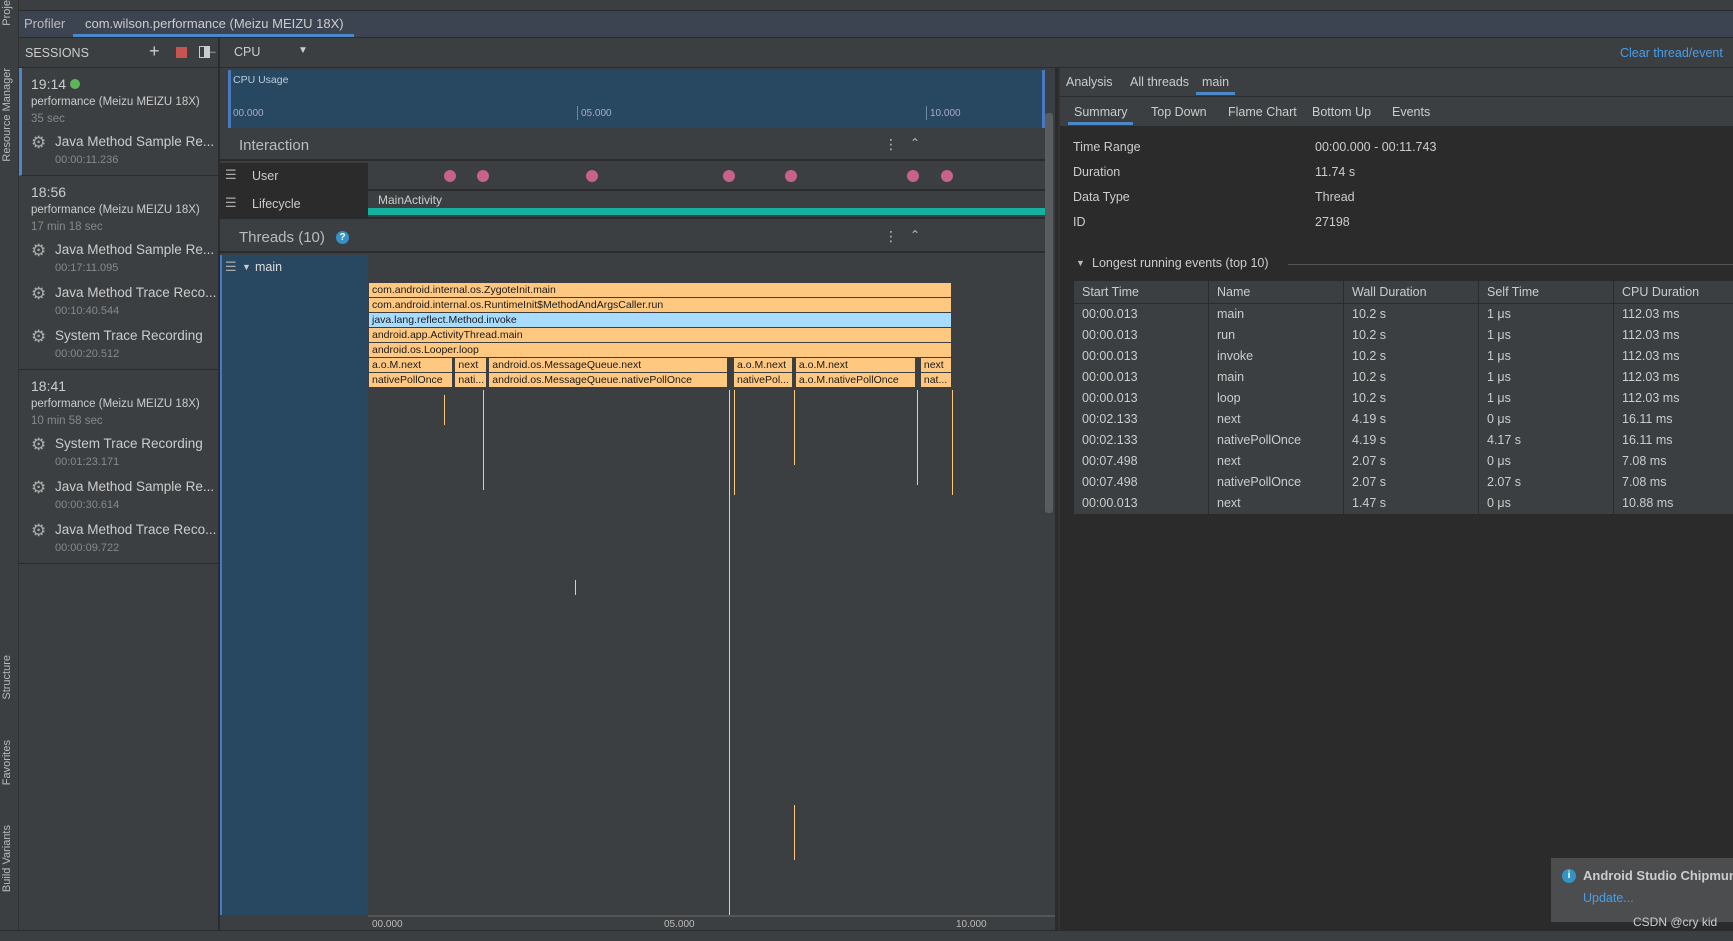 This screenshot has height=941, width=1733. I want to click on info-icon: i, so click(1569, 876).